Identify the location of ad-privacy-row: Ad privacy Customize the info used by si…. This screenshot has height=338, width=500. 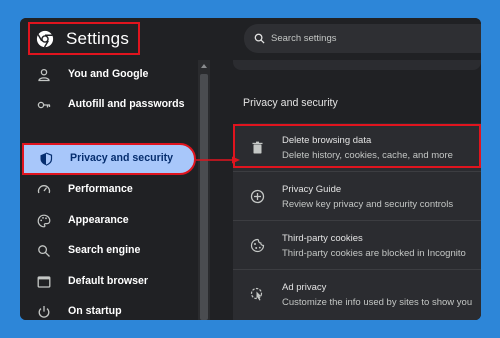
(357, 294).